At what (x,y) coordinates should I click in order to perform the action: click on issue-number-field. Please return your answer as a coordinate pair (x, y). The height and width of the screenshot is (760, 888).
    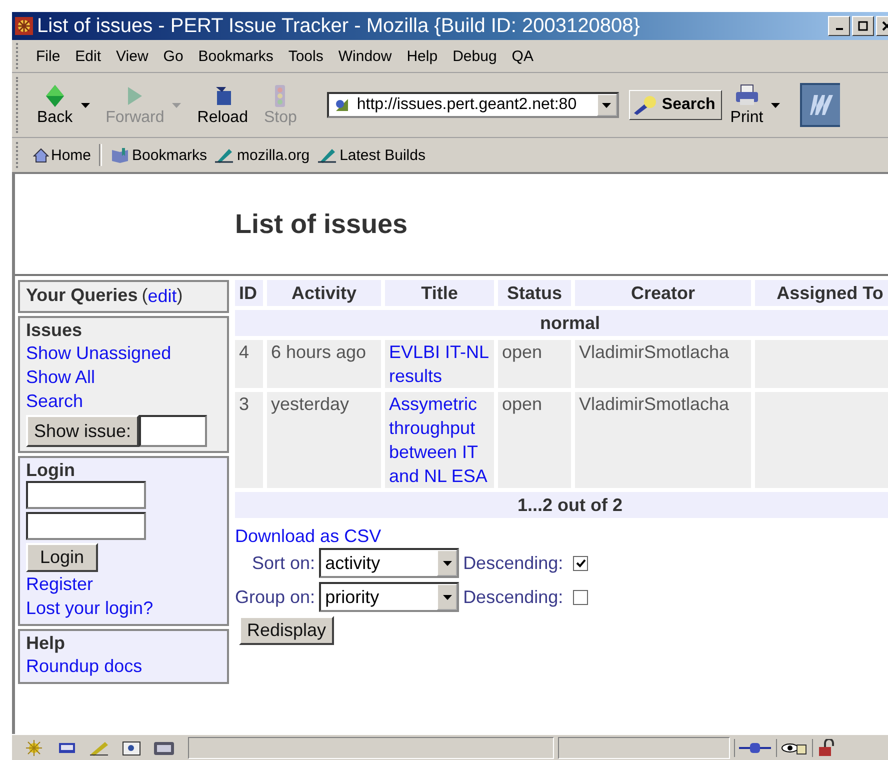
    Looking at the image, I should click on (173, 431).